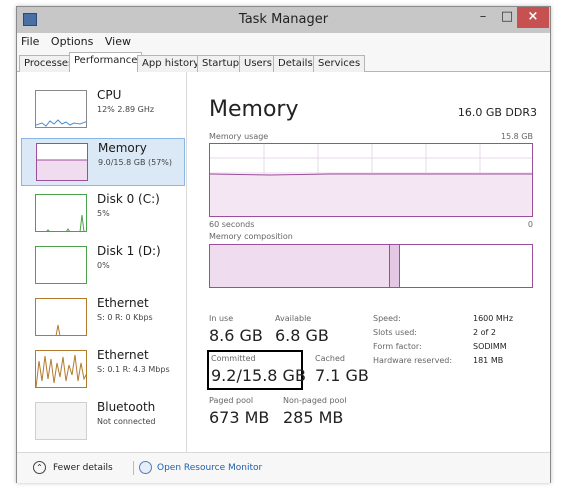 The width and height of the screenshot is (565, 497). Describe the element at coordinates (330, 358) in the screenshot. I see `cached-label: Cached` at that location.